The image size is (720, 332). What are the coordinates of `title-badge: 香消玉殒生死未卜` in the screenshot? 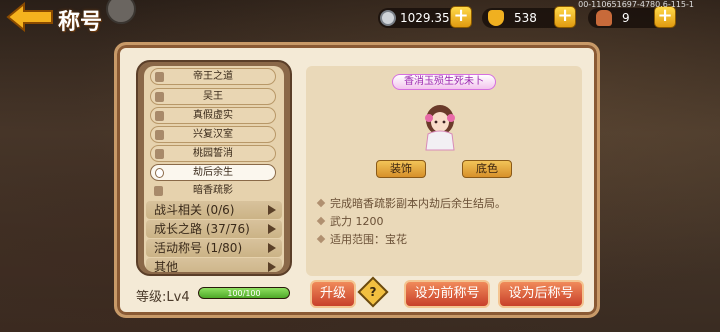 It's located at (444, 82).